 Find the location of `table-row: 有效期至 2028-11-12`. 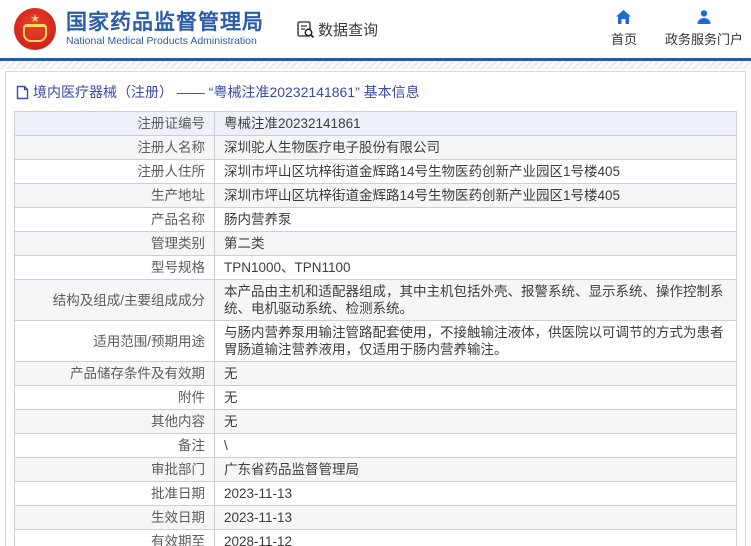

table-row: 有效期至 2028-11-12 is located at coordinates (375, 537).